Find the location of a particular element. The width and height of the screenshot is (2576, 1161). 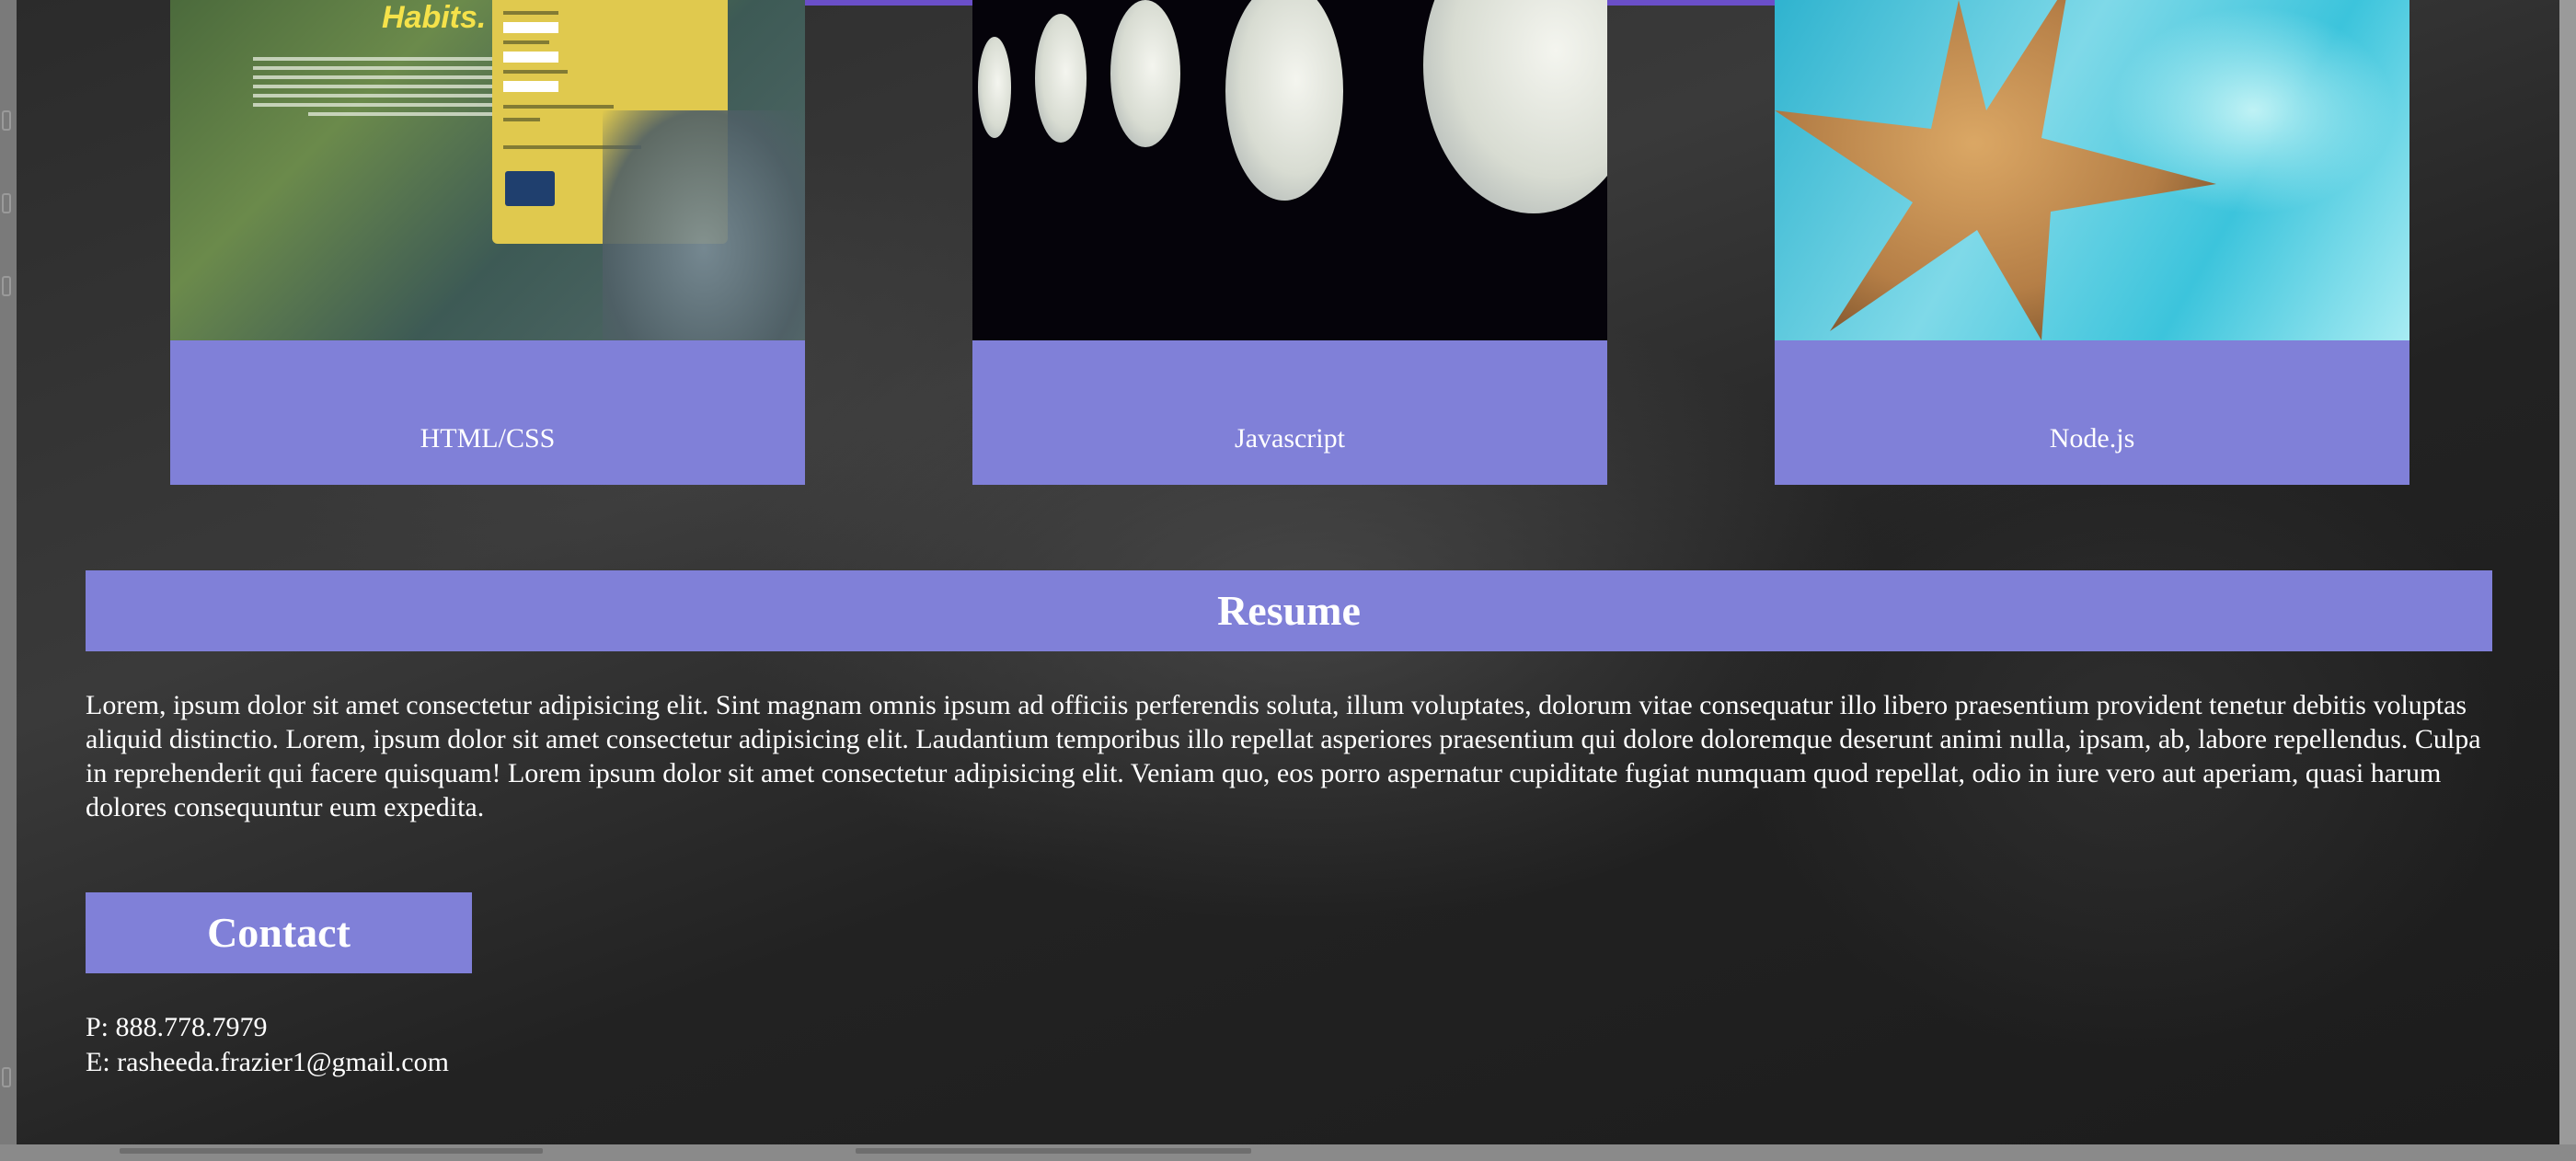

thumb-headline: Habits. is located at coordinates (434, 17).